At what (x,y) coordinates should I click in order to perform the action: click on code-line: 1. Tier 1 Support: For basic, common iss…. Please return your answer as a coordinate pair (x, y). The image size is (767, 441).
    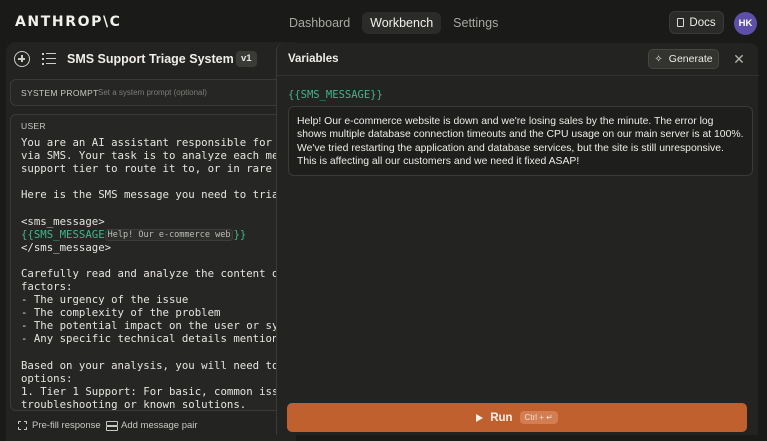
    Looking at the image, I should click on (156, 391).